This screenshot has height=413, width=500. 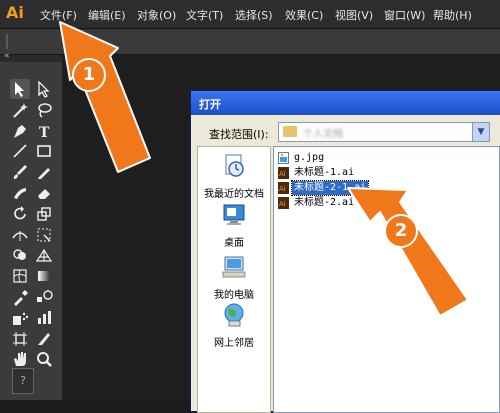 I want to click on tools-panel: « T ?, so click(x=31, y=225).